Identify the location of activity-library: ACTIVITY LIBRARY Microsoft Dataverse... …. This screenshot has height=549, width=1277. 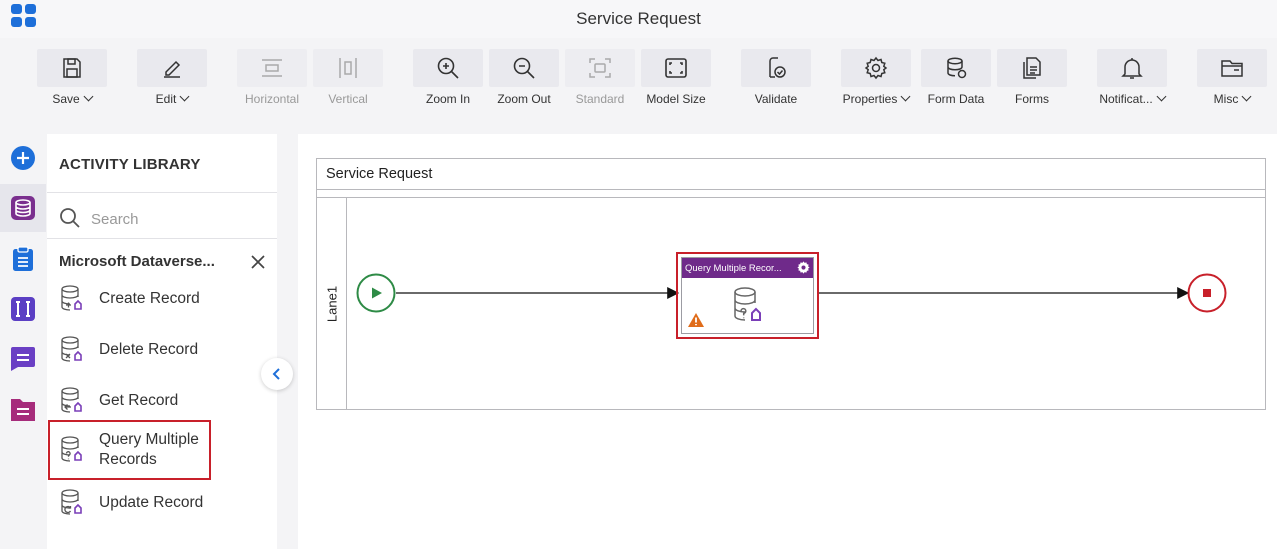
(162, 341).